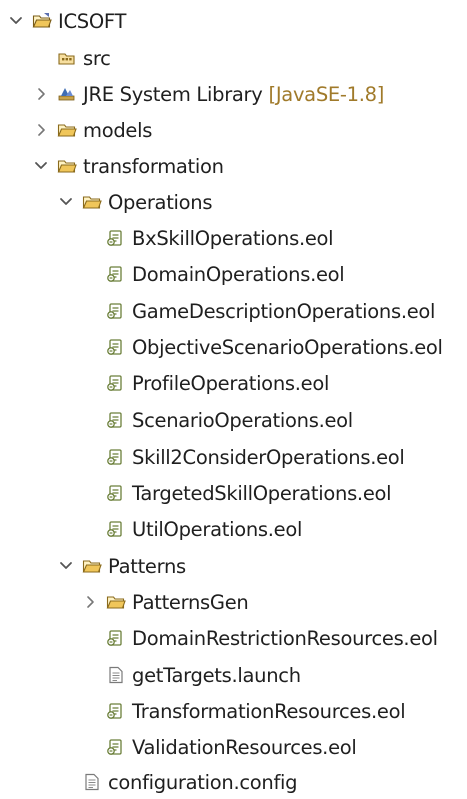  Describe the element at coordinates (244, 747) in the screenshot. I see `tree-item-label: ValidationResources.eol` at that location.